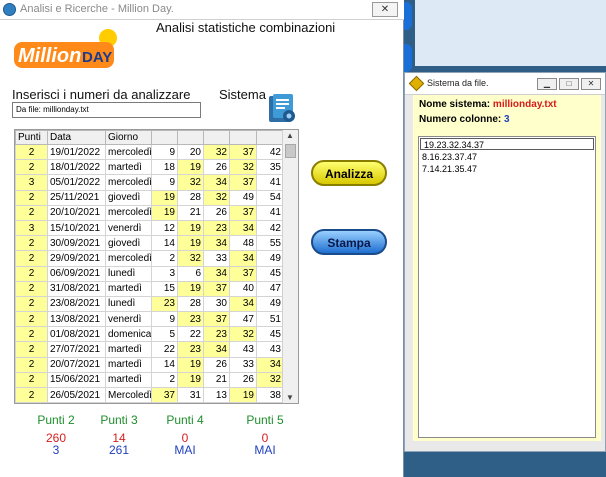 This screenshot has height=477, width=606. I want to click on stat-value-blue: 261, so click(119, 450).